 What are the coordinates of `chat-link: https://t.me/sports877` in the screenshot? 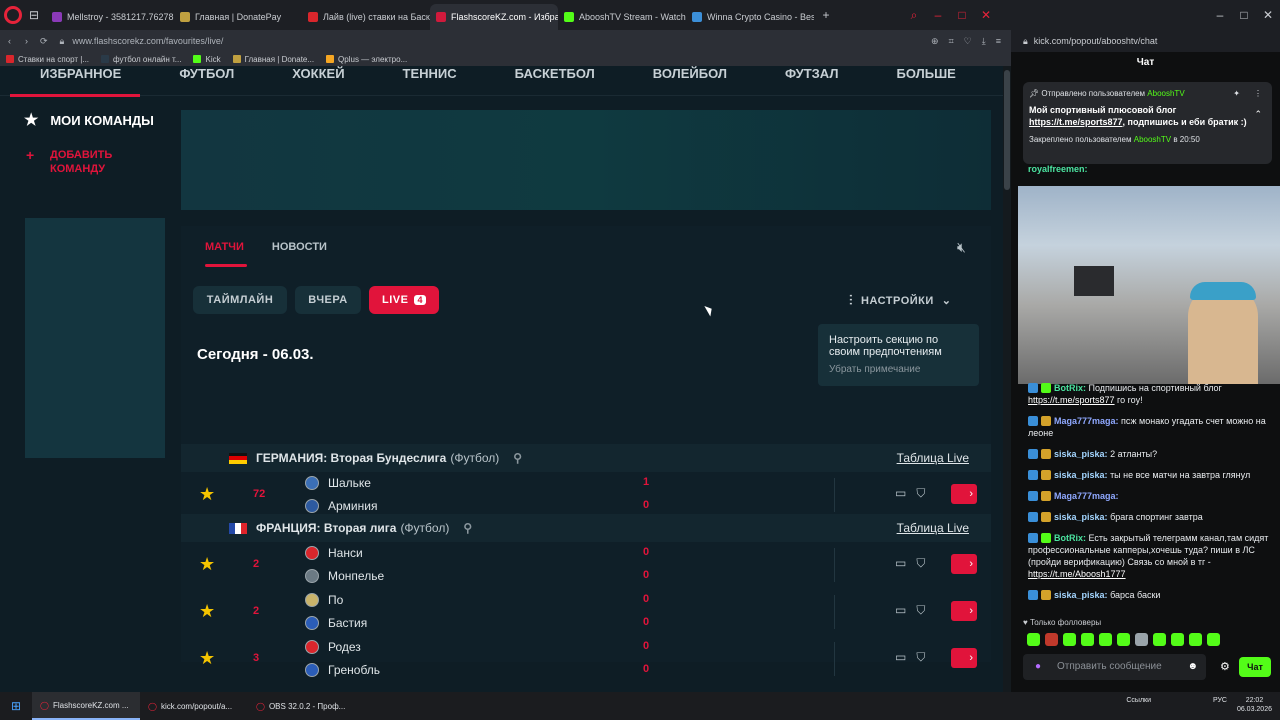 It's located at (1071, 400).